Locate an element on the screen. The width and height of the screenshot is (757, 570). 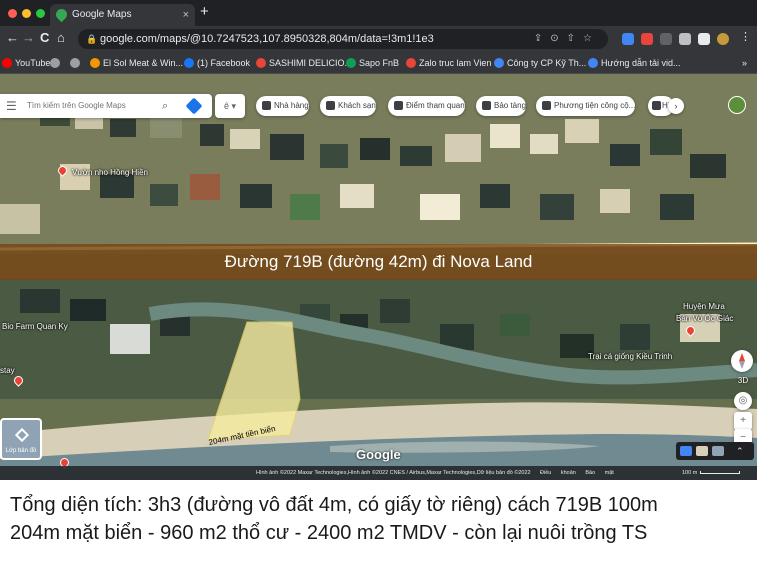
bookmark-youtube: YouTube is located at coordinates (26, 63).